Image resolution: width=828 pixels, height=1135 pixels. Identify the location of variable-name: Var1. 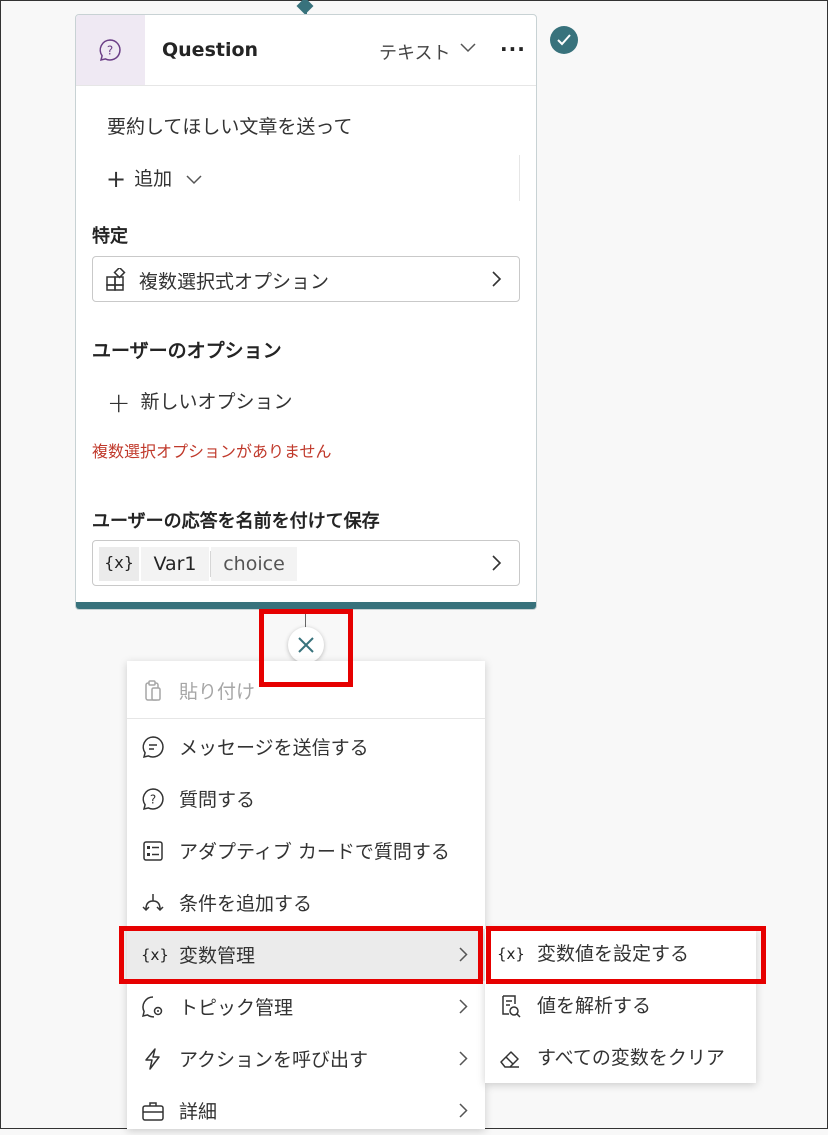
(175, 564).